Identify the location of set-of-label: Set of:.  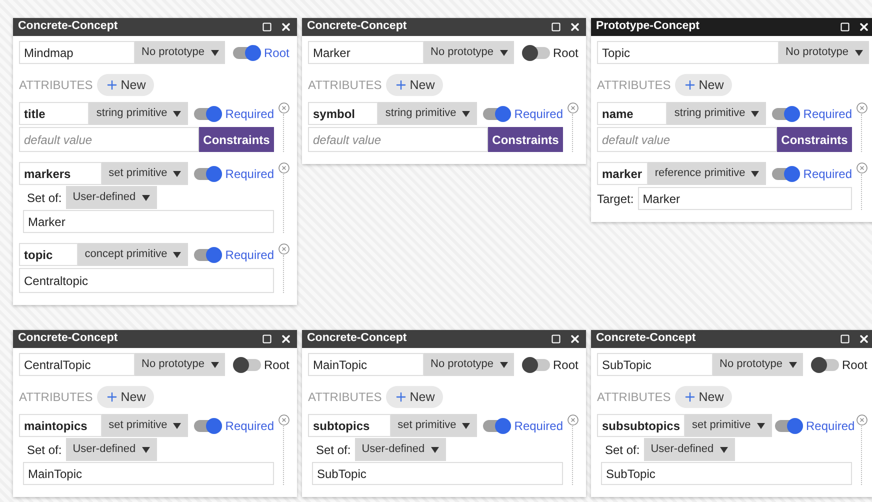
(333, 450).